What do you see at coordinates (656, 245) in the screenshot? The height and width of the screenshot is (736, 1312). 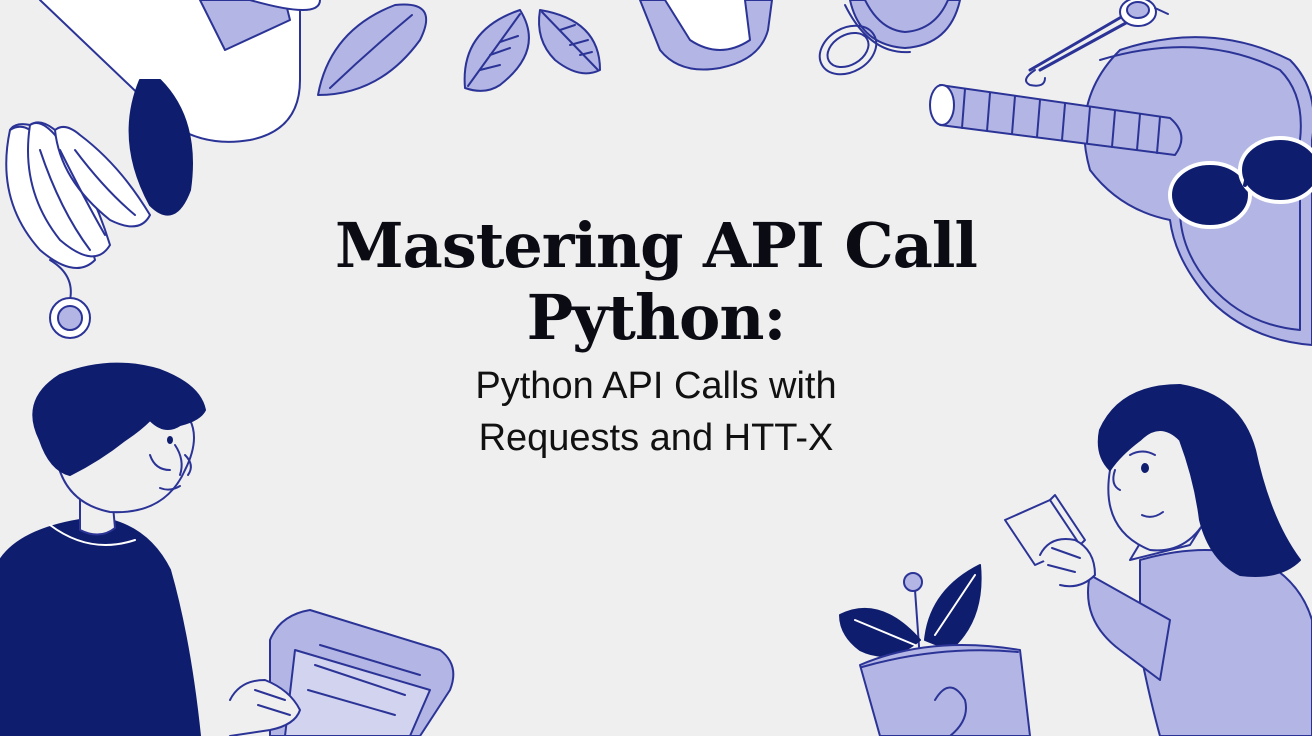 I see `page-title-line-1: Mastering API Call` at bounding box center [656, 245].